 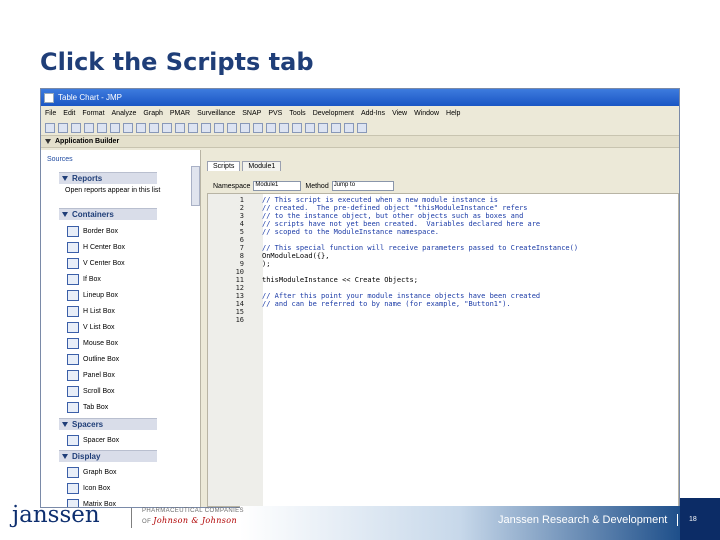 What do you see at coordinates (216, 113) in the screenshot?
I see `menu-surveillance: Surveillance` at bounding box center [216, 113].